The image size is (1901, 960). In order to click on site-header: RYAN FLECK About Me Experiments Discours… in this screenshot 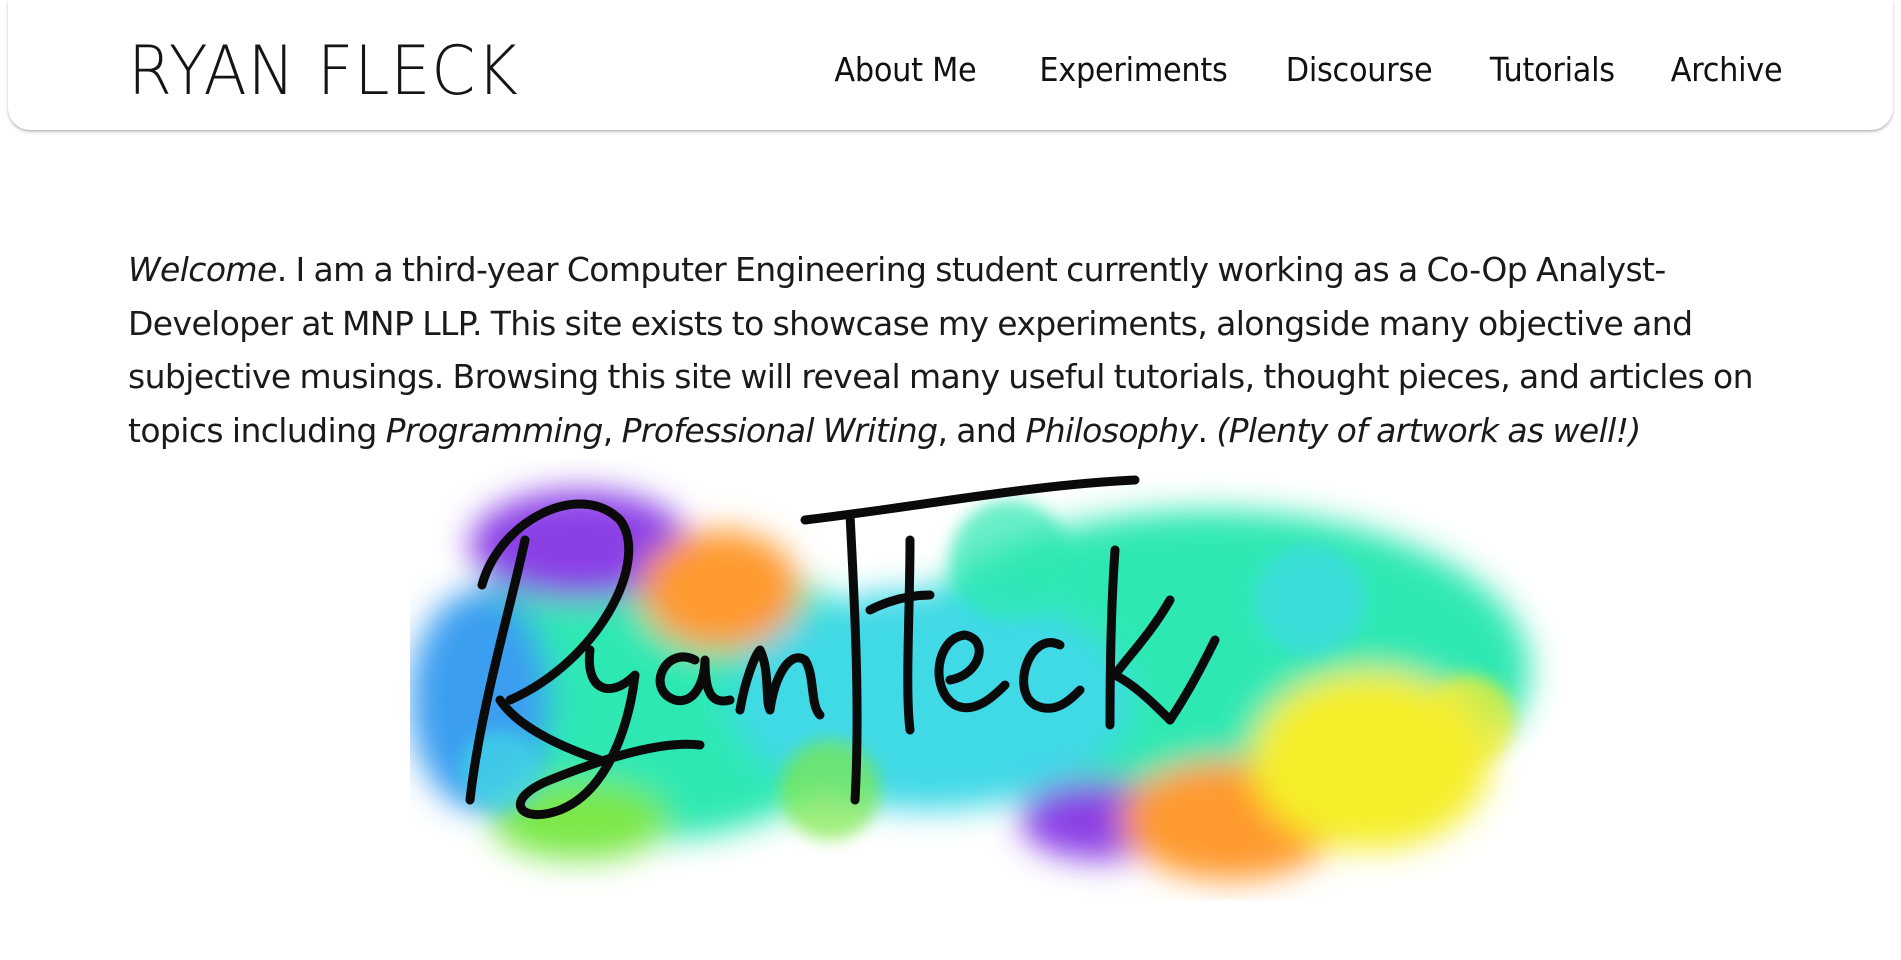, I will do `click(950, 65)`.